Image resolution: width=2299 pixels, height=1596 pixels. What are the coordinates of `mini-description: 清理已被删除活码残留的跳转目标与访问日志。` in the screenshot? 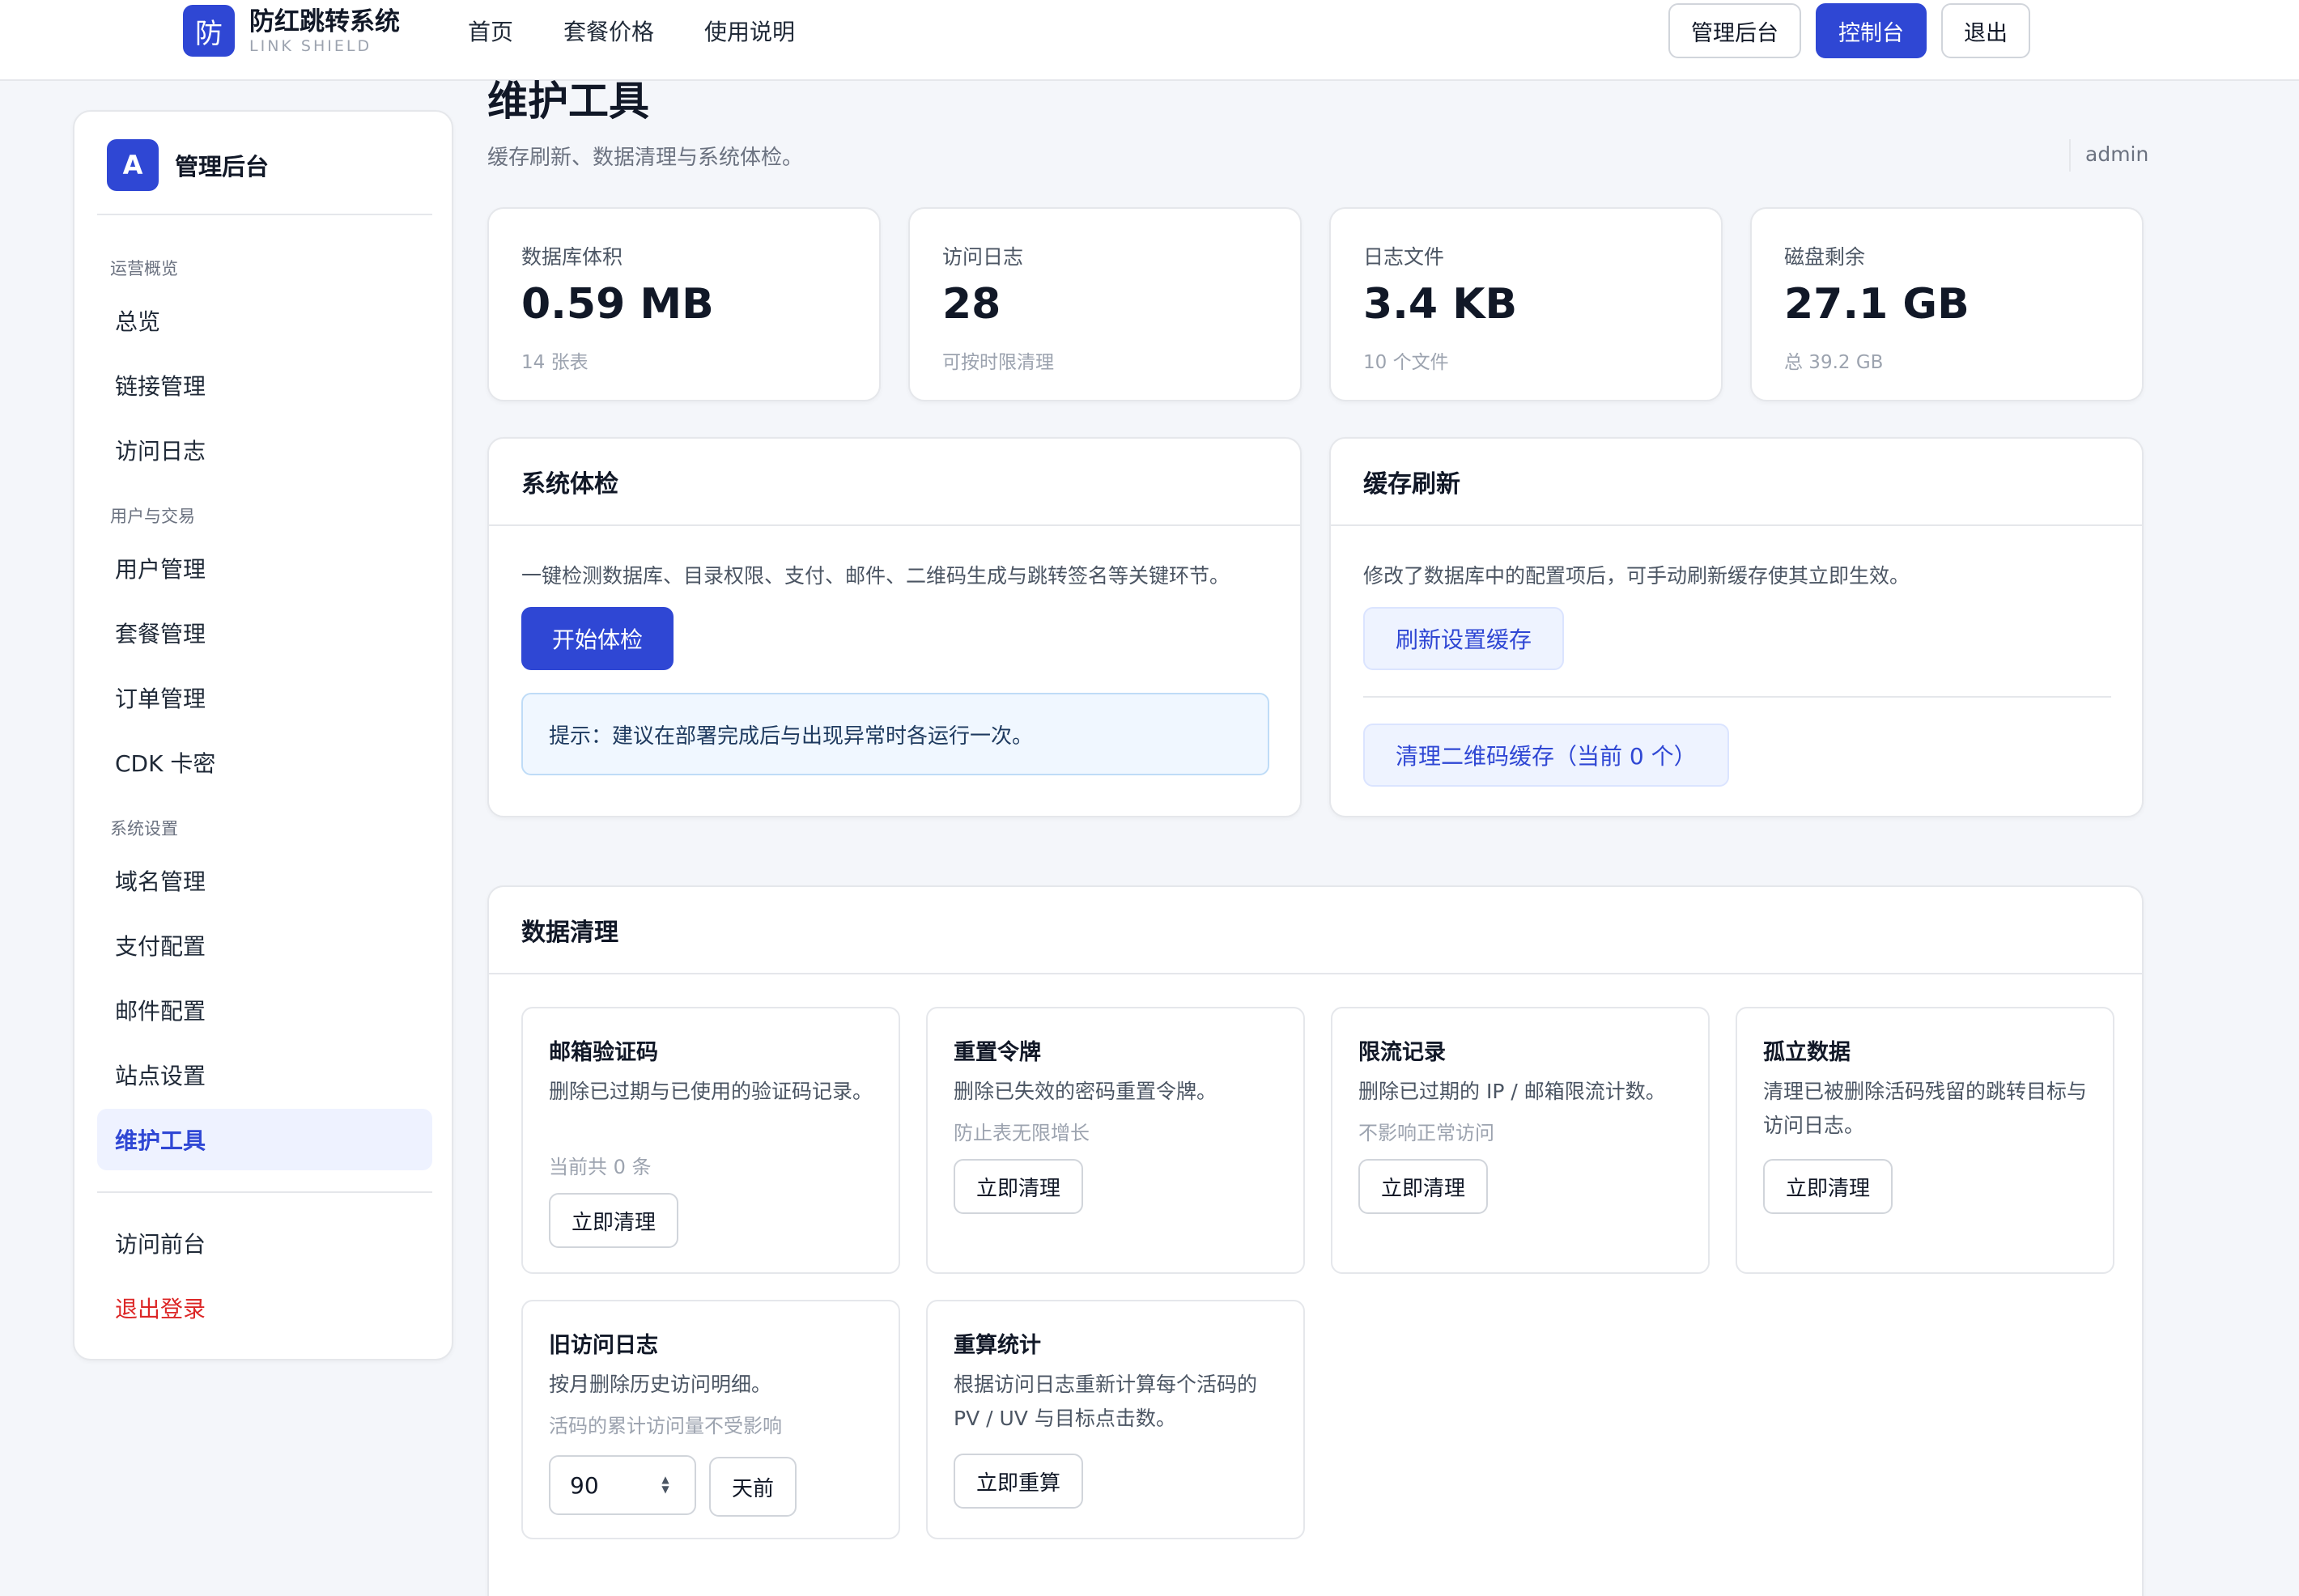 It's located at (1925, 1108).